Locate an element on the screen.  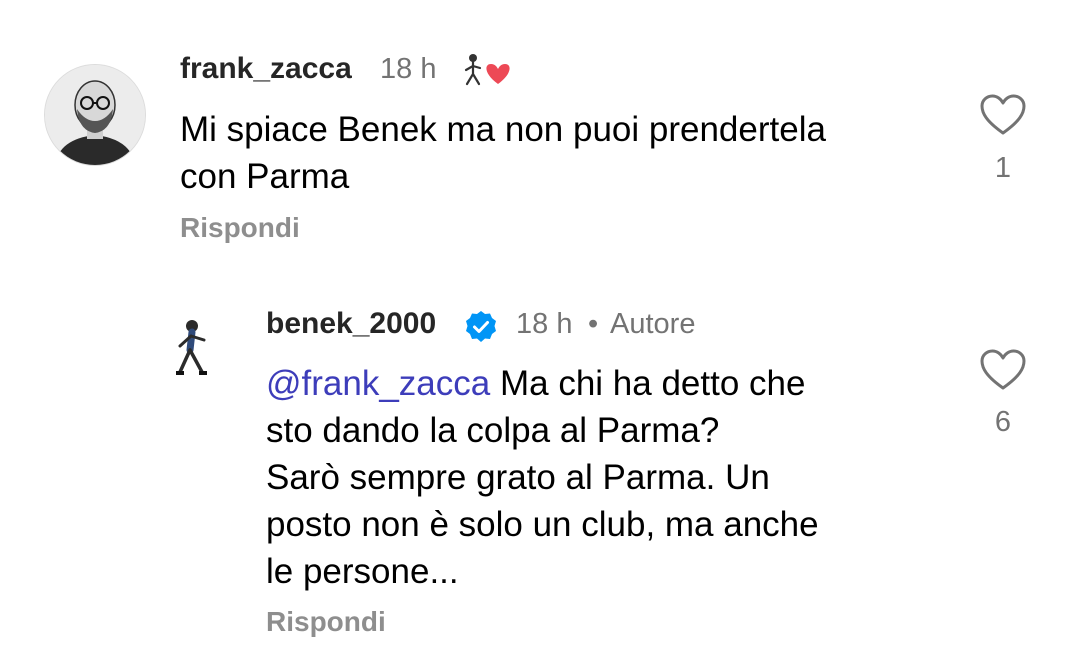
verified-badge-icon is located at coordinates (481, 327).